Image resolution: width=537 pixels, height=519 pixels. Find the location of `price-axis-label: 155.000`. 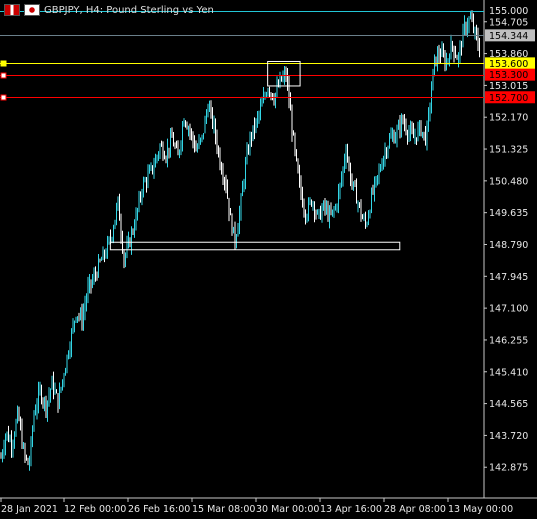

price-axis-label: 155.000 is located at coordinates (508, 11).